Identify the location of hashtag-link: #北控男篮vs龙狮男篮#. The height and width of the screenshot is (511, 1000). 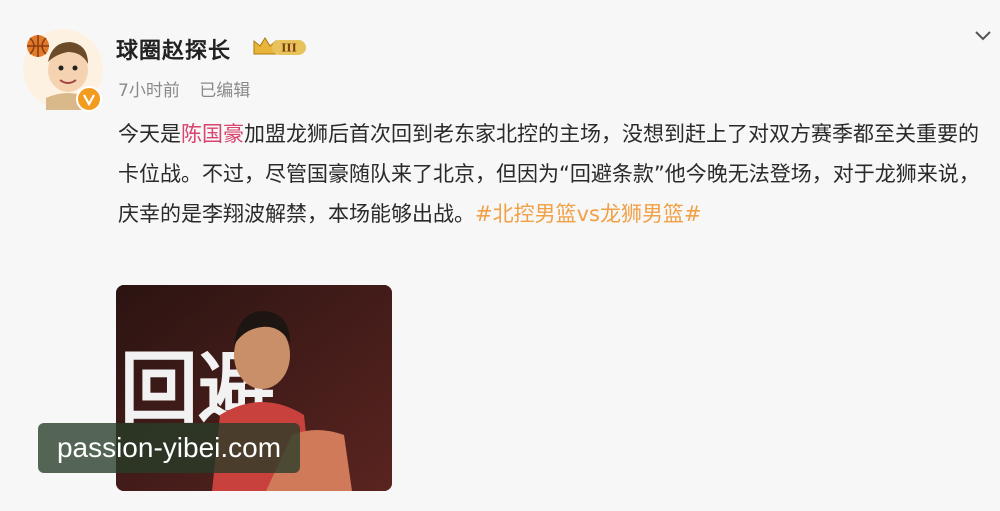
(588, 214).